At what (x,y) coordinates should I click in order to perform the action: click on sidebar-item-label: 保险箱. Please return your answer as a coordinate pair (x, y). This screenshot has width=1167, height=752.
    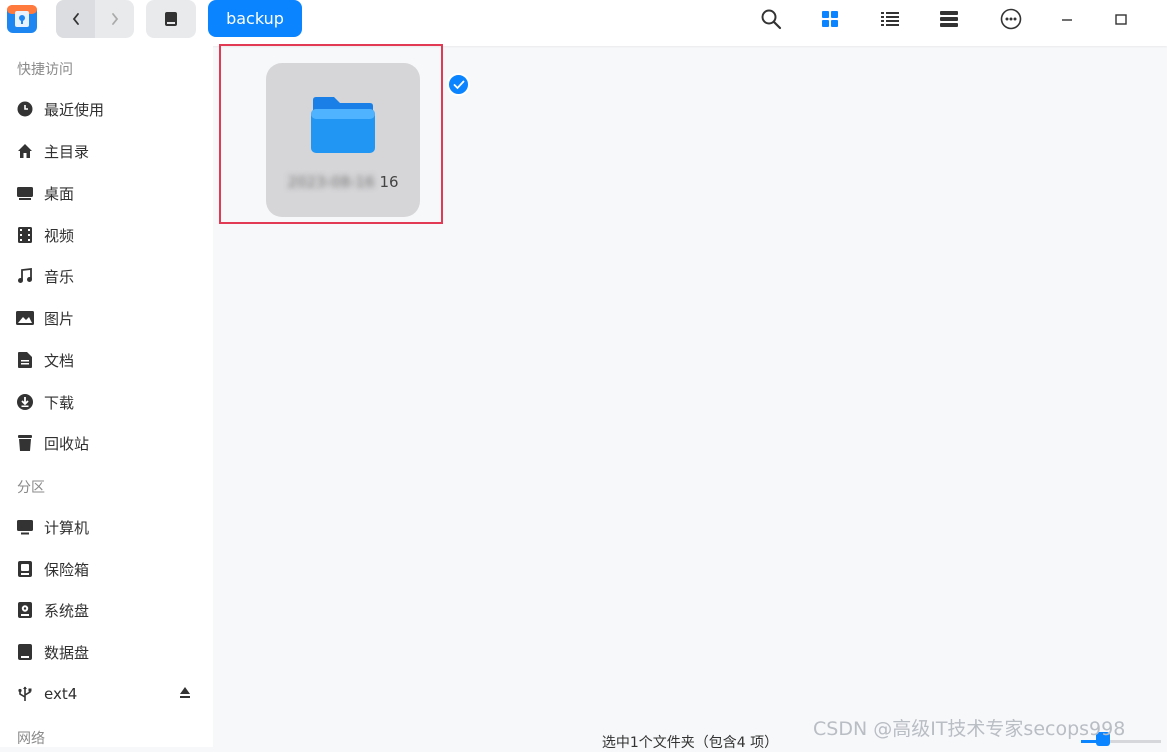
    Looking at the image, I should click on (67, 569).